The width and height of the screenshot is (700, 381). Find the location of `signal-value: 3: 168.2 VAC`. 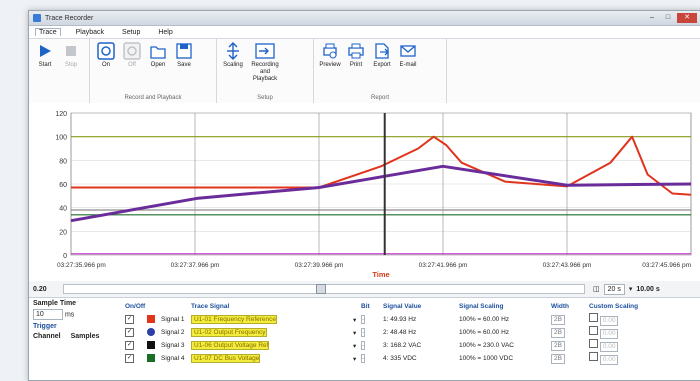

signal-value: 3: 168.2 VAC is located at coordinates (402, 345).